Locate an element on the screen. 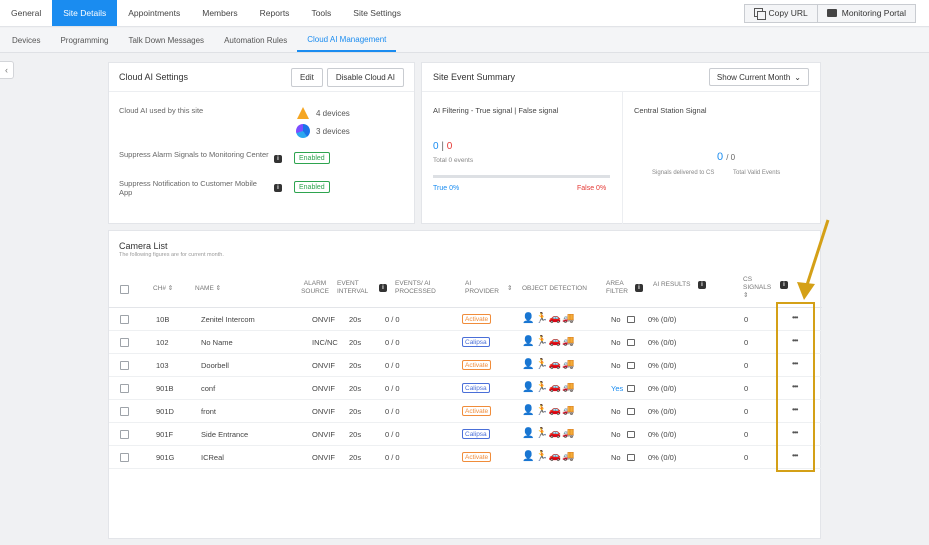 The image size is (929, 545). cs-signals-cell: 0 is located at coordinates (746, 411).